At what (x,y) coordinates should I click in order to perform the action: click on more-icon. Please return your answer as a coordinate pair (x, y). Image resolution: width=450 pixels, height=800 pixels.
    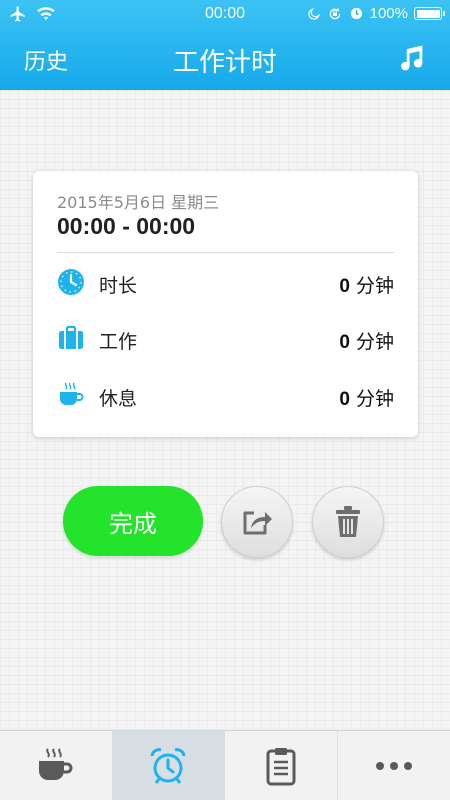
    Looking at the image, I should click on (393, 766).